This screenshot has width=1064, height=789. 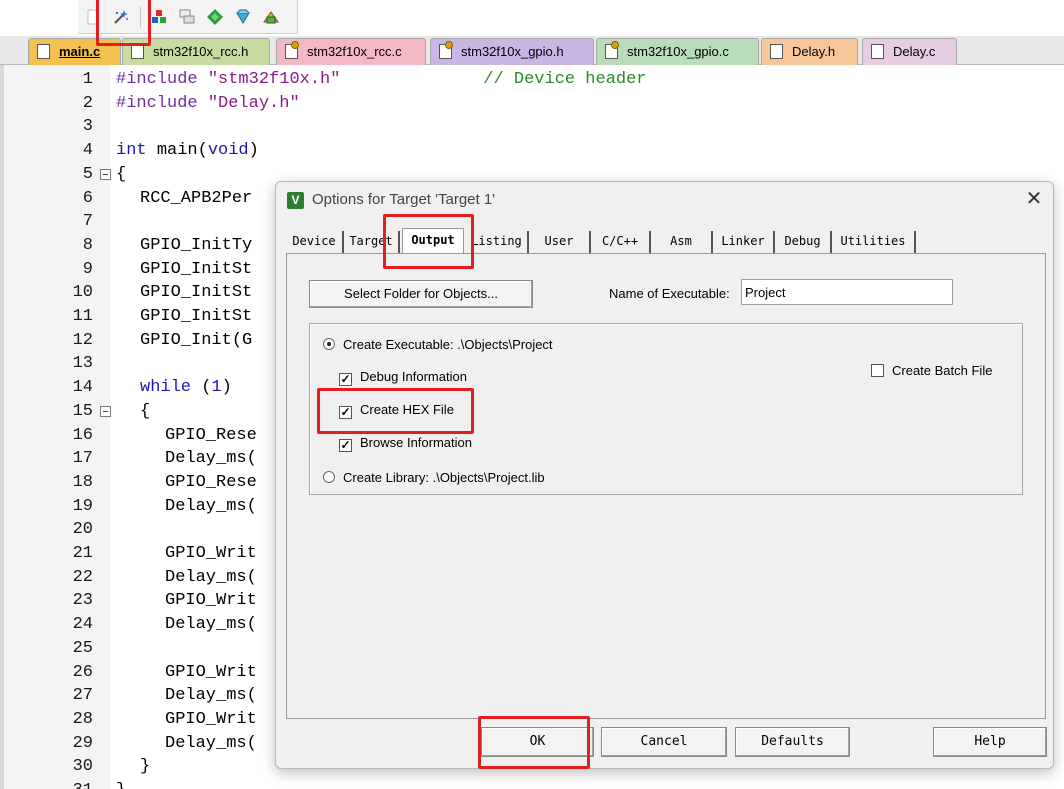 I want to click on create-library-radio: Create Library: .\Objects\Project.lib, so click(x=434, y=478).